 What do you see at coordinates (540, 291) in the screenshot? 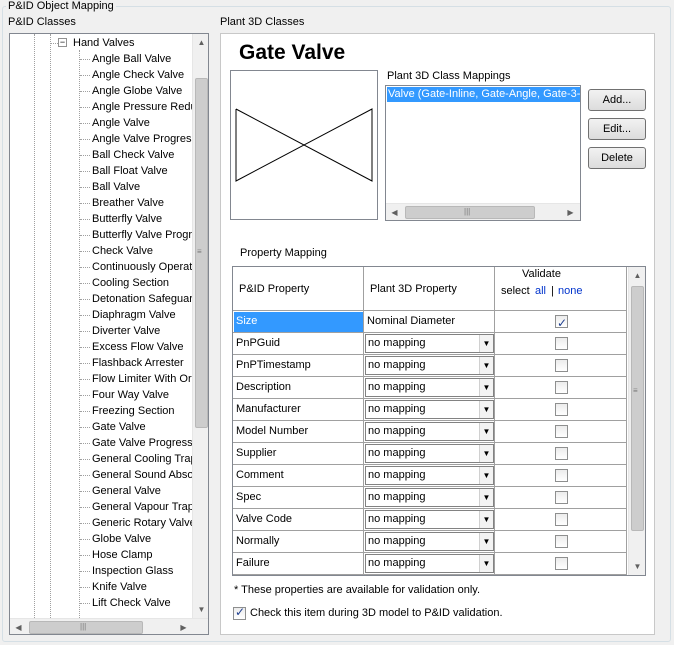
I see `select-all-link: all` at bounding box center [540, 291].